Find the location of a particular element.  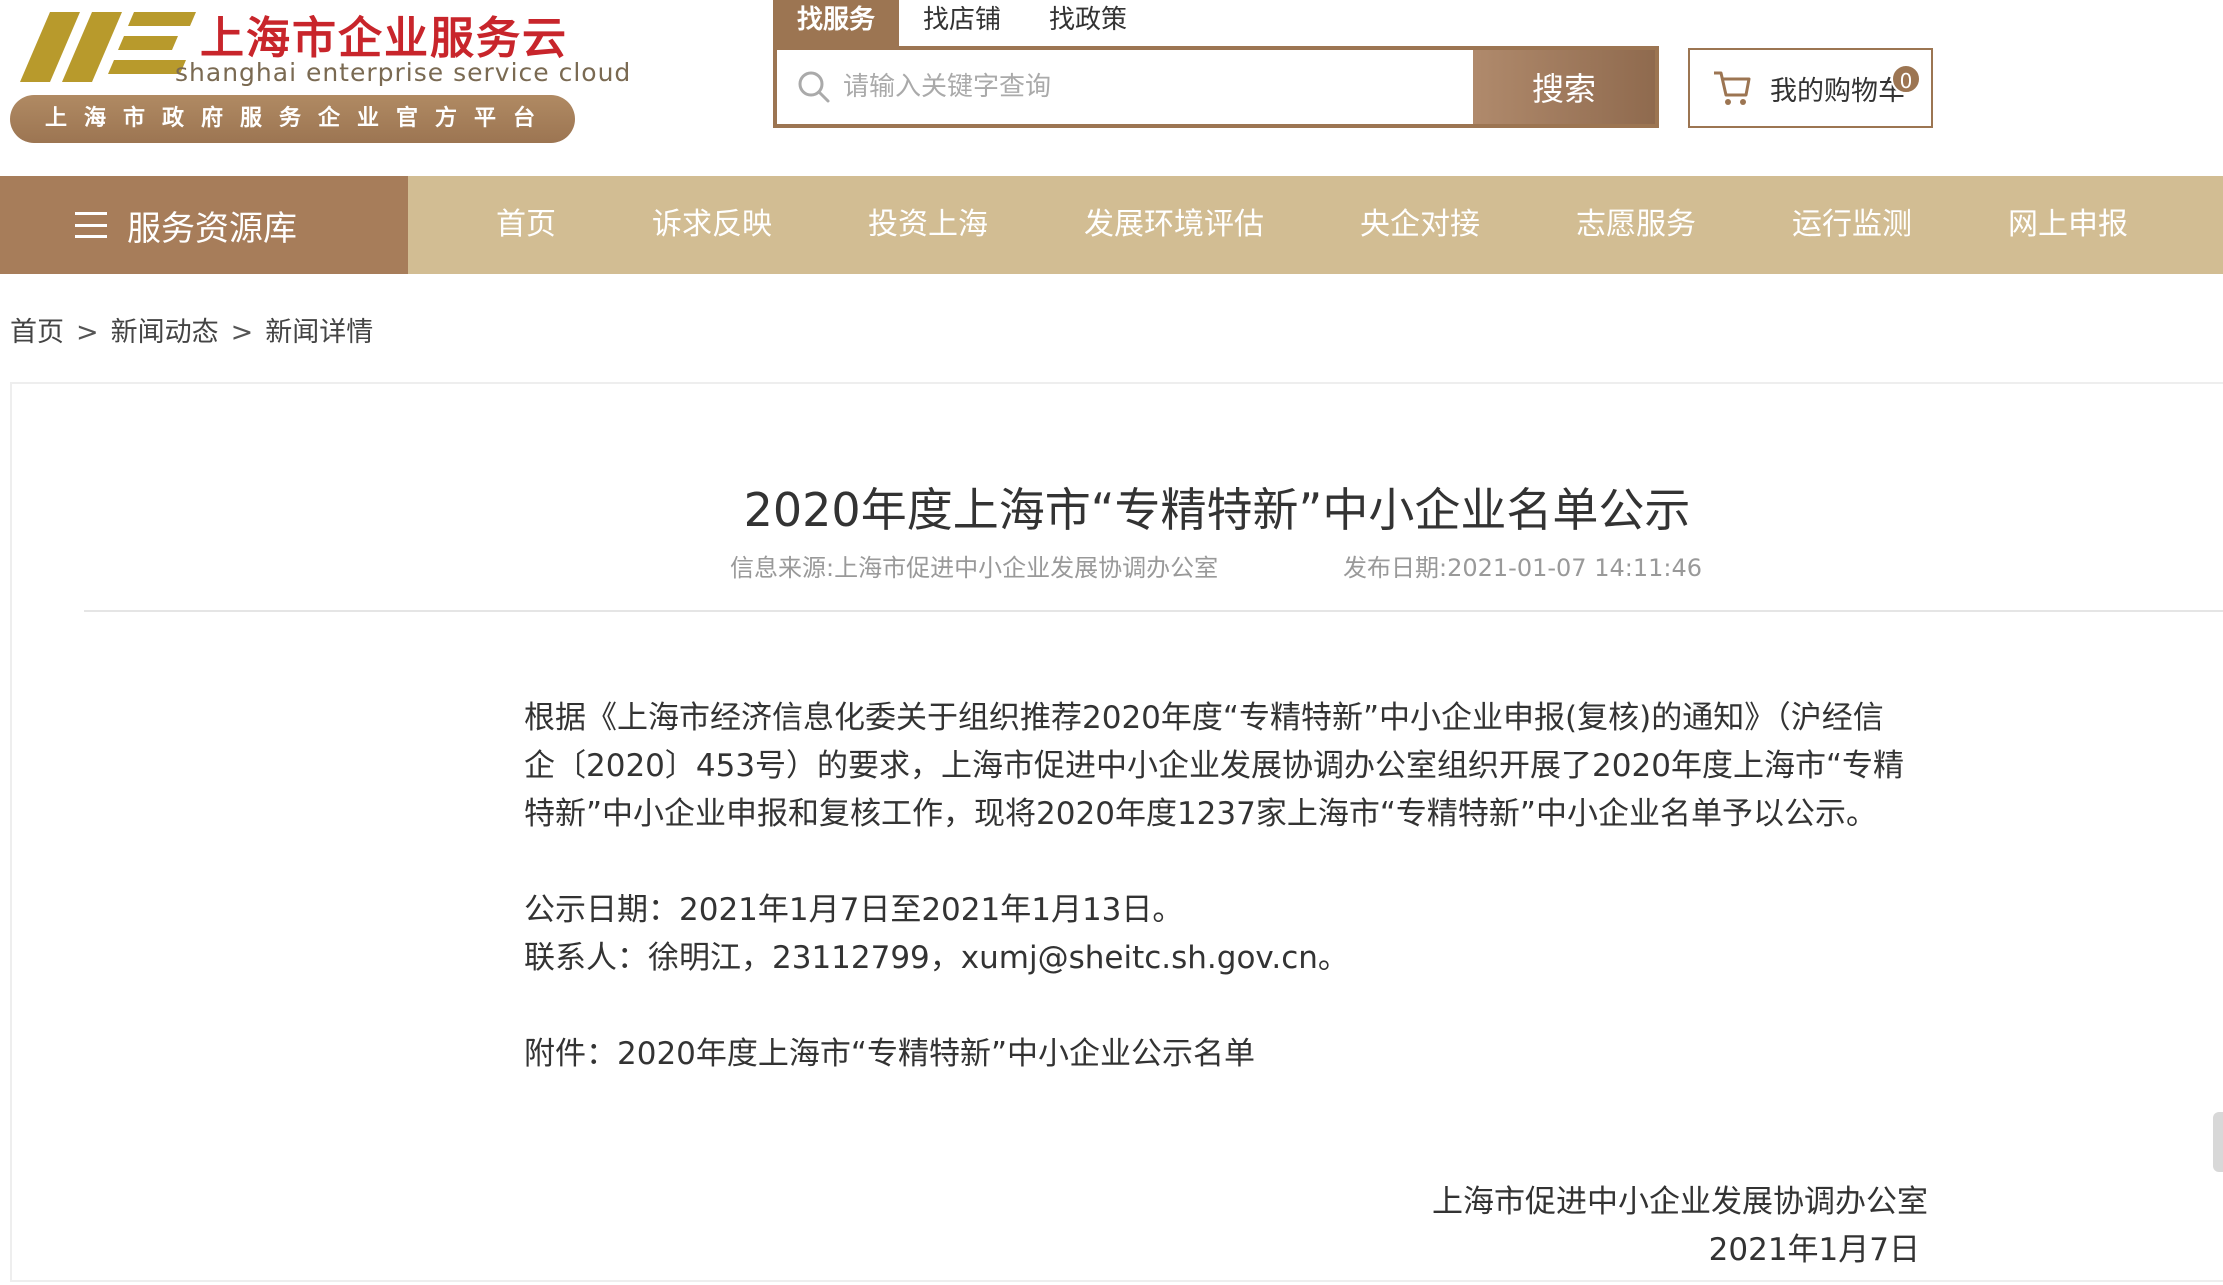

signature-org: 上海市促进中小企业发展协调办公室 is located at coordinates (1680, 1202).